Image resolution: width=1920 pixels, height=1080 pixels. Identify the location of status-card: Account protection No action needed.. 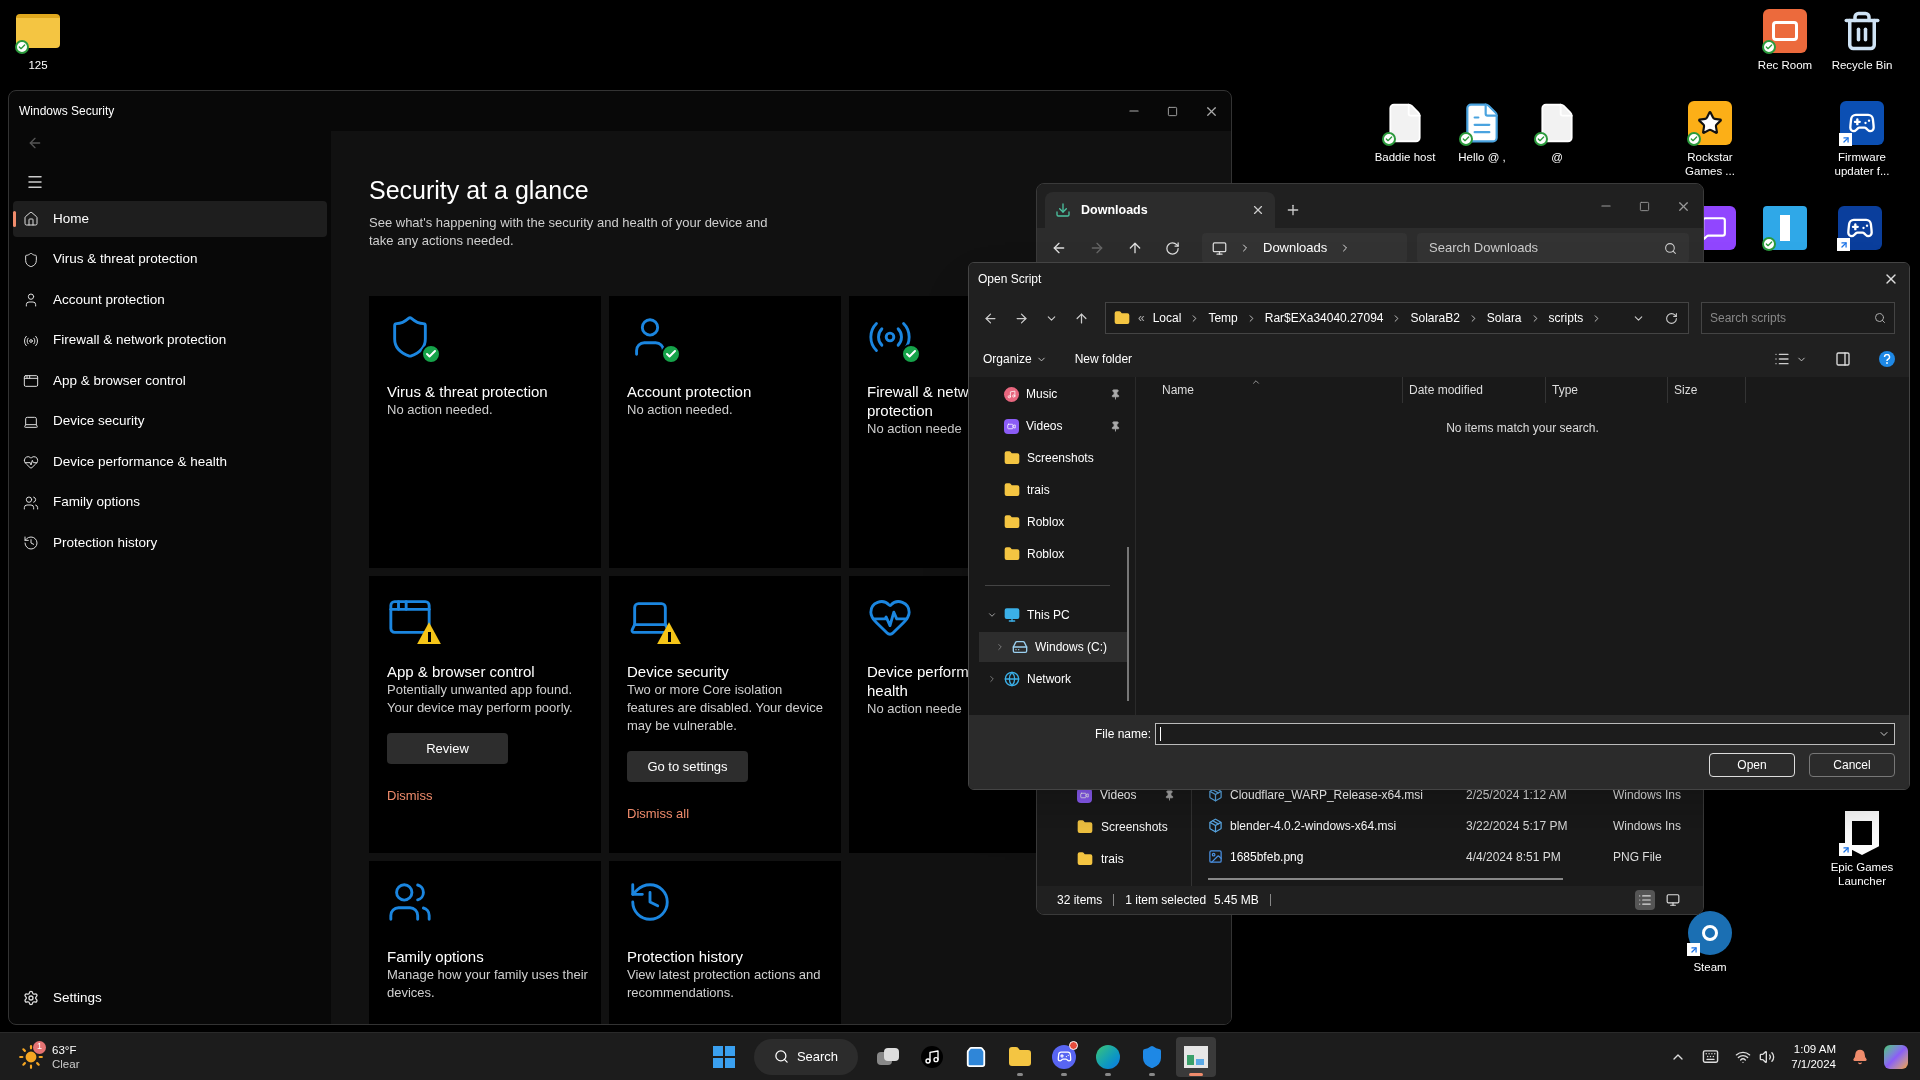
(725, 432).